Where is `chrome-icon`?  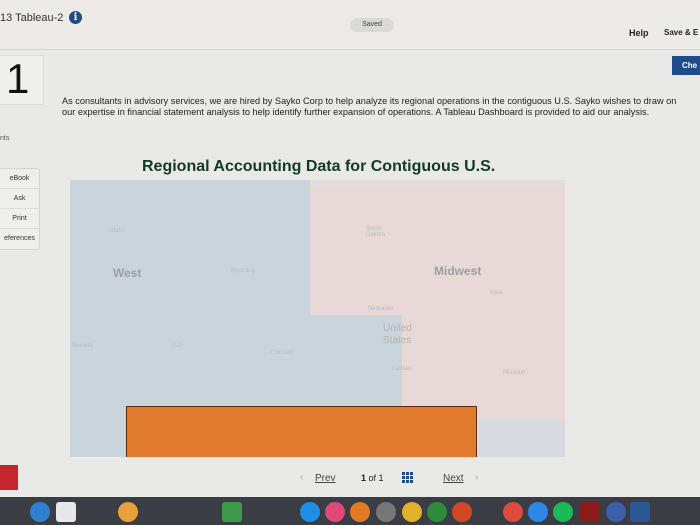 chrome-icon is located at coordinates (513, 512).